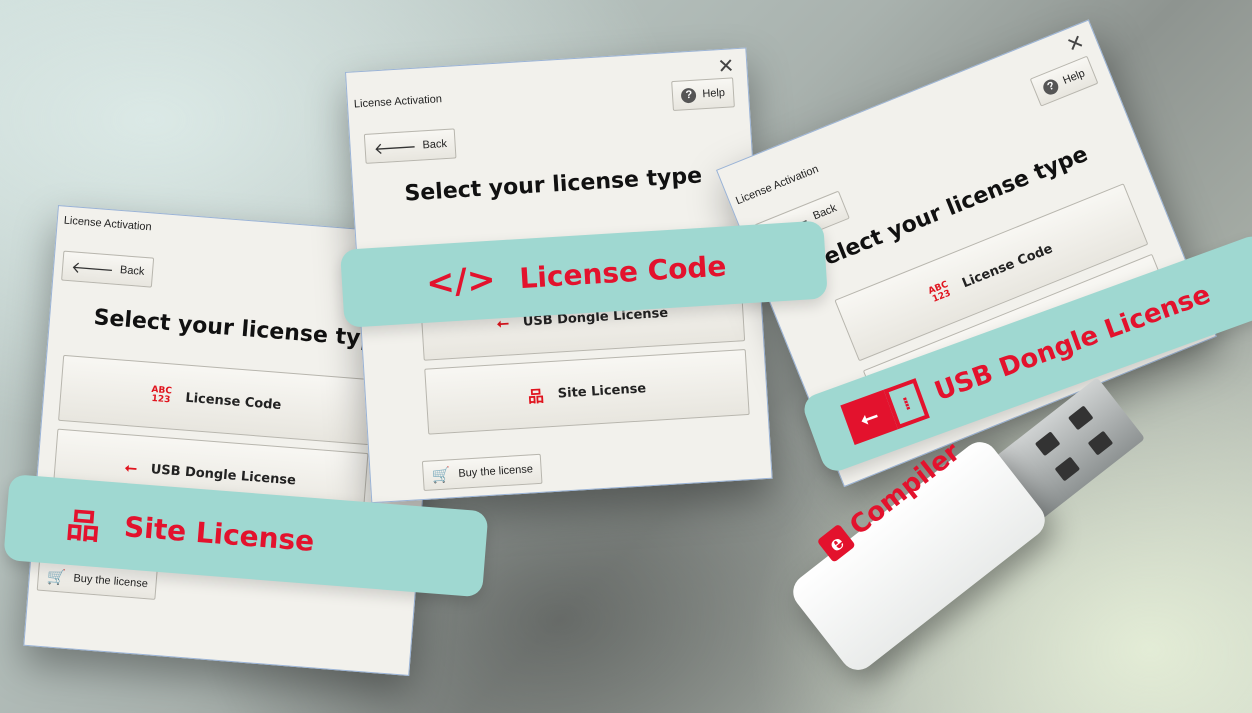 The width and height of the screenshot is (1252, 713). I want to click on buy-license-button: 🛒 Buy the license, so click(482, 472).